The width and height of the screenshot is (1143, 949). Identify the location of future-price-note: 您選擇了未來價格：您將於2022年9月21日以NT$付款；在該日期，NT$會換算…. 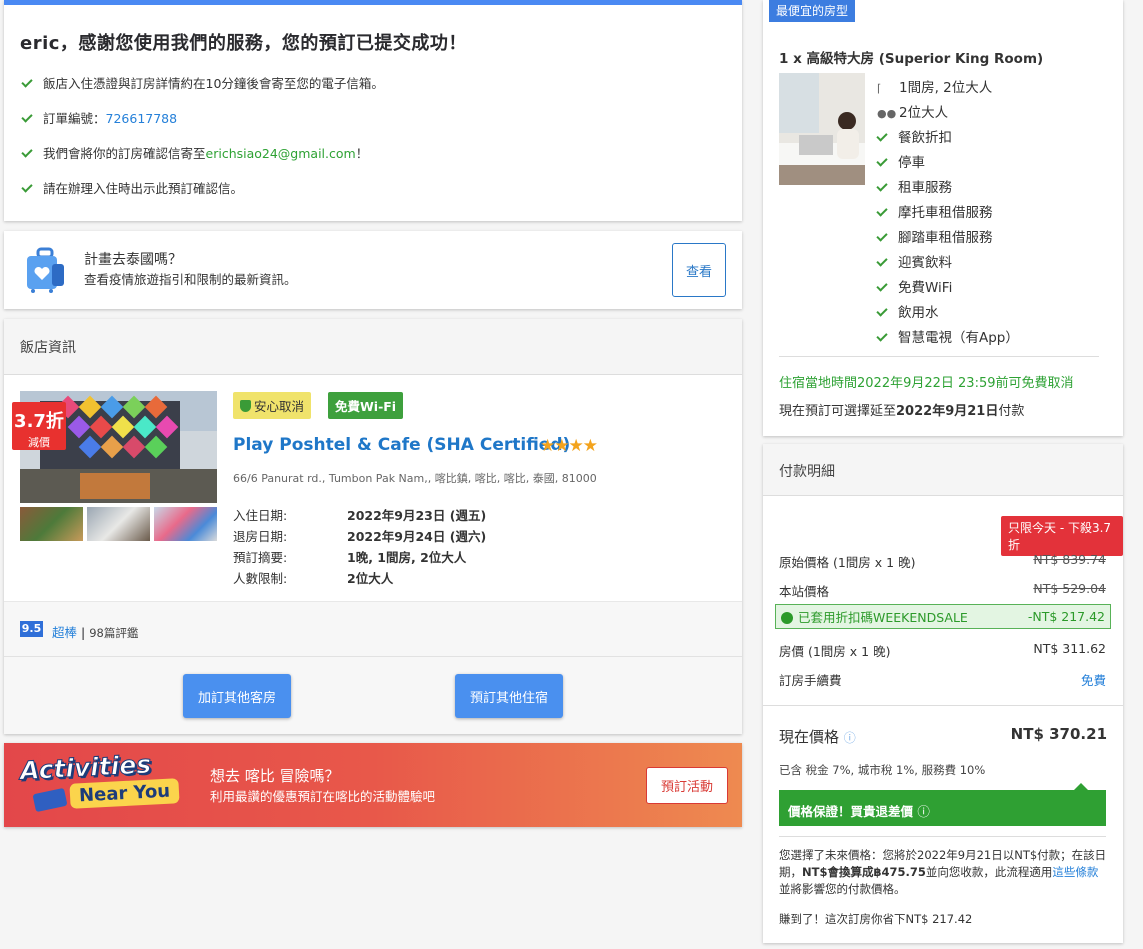
(943, 872).